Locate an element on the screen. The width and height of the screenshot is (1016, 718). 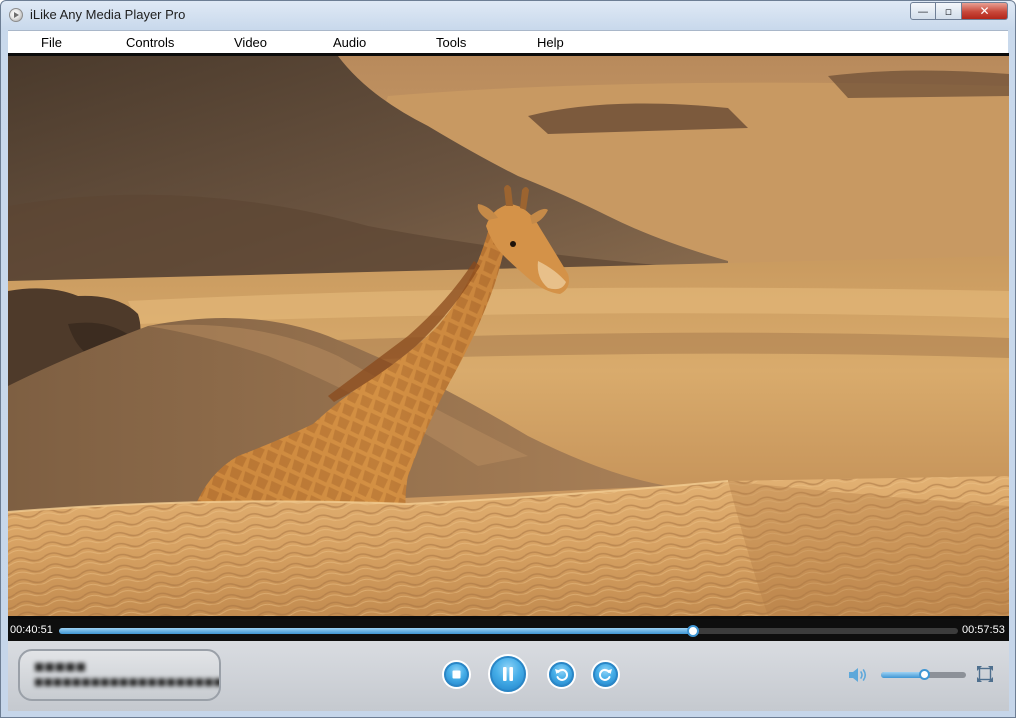
progress-track is located at coordinates (508, 631).